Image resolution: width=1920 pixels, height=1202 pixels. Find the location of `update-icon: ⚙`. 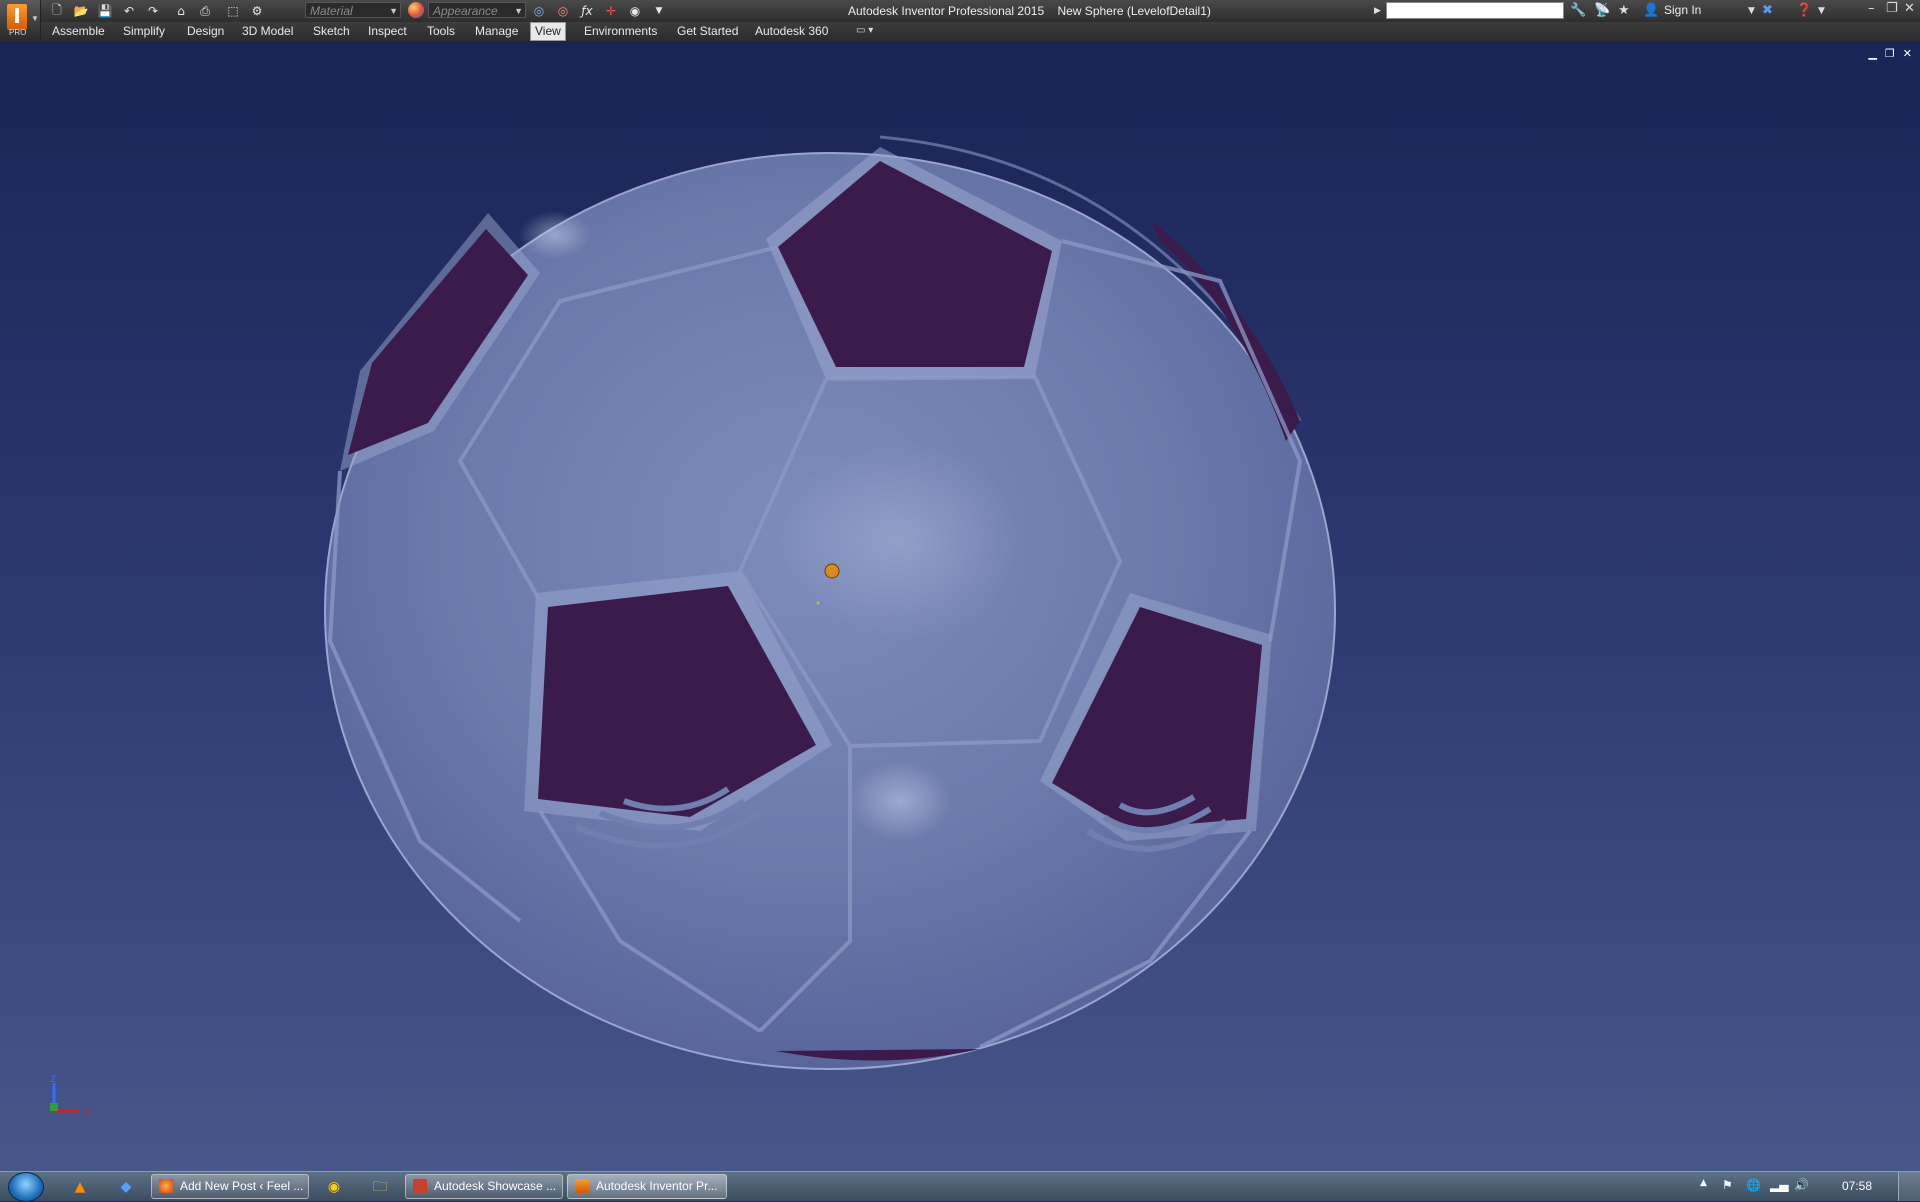

update-icon: ⚙ is located at coordinates (257, 11).